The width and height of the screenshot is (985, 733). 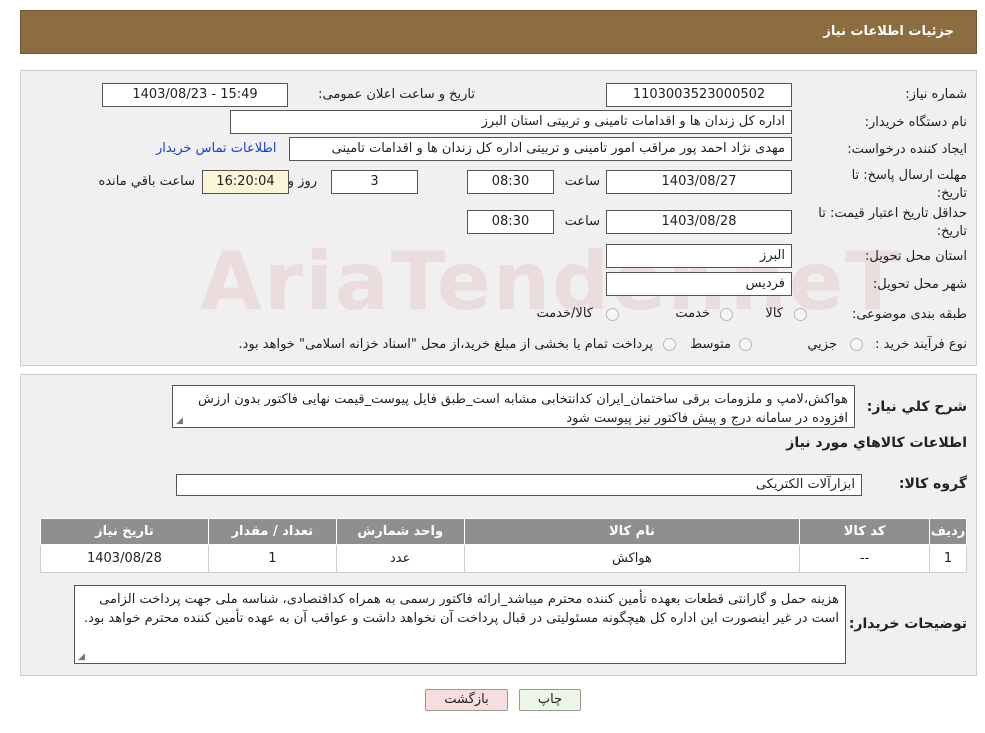 What do you see at coordinates (302, 181) in the screenshot?
I see `days-label: روز و` at bounding box center [302, 181].